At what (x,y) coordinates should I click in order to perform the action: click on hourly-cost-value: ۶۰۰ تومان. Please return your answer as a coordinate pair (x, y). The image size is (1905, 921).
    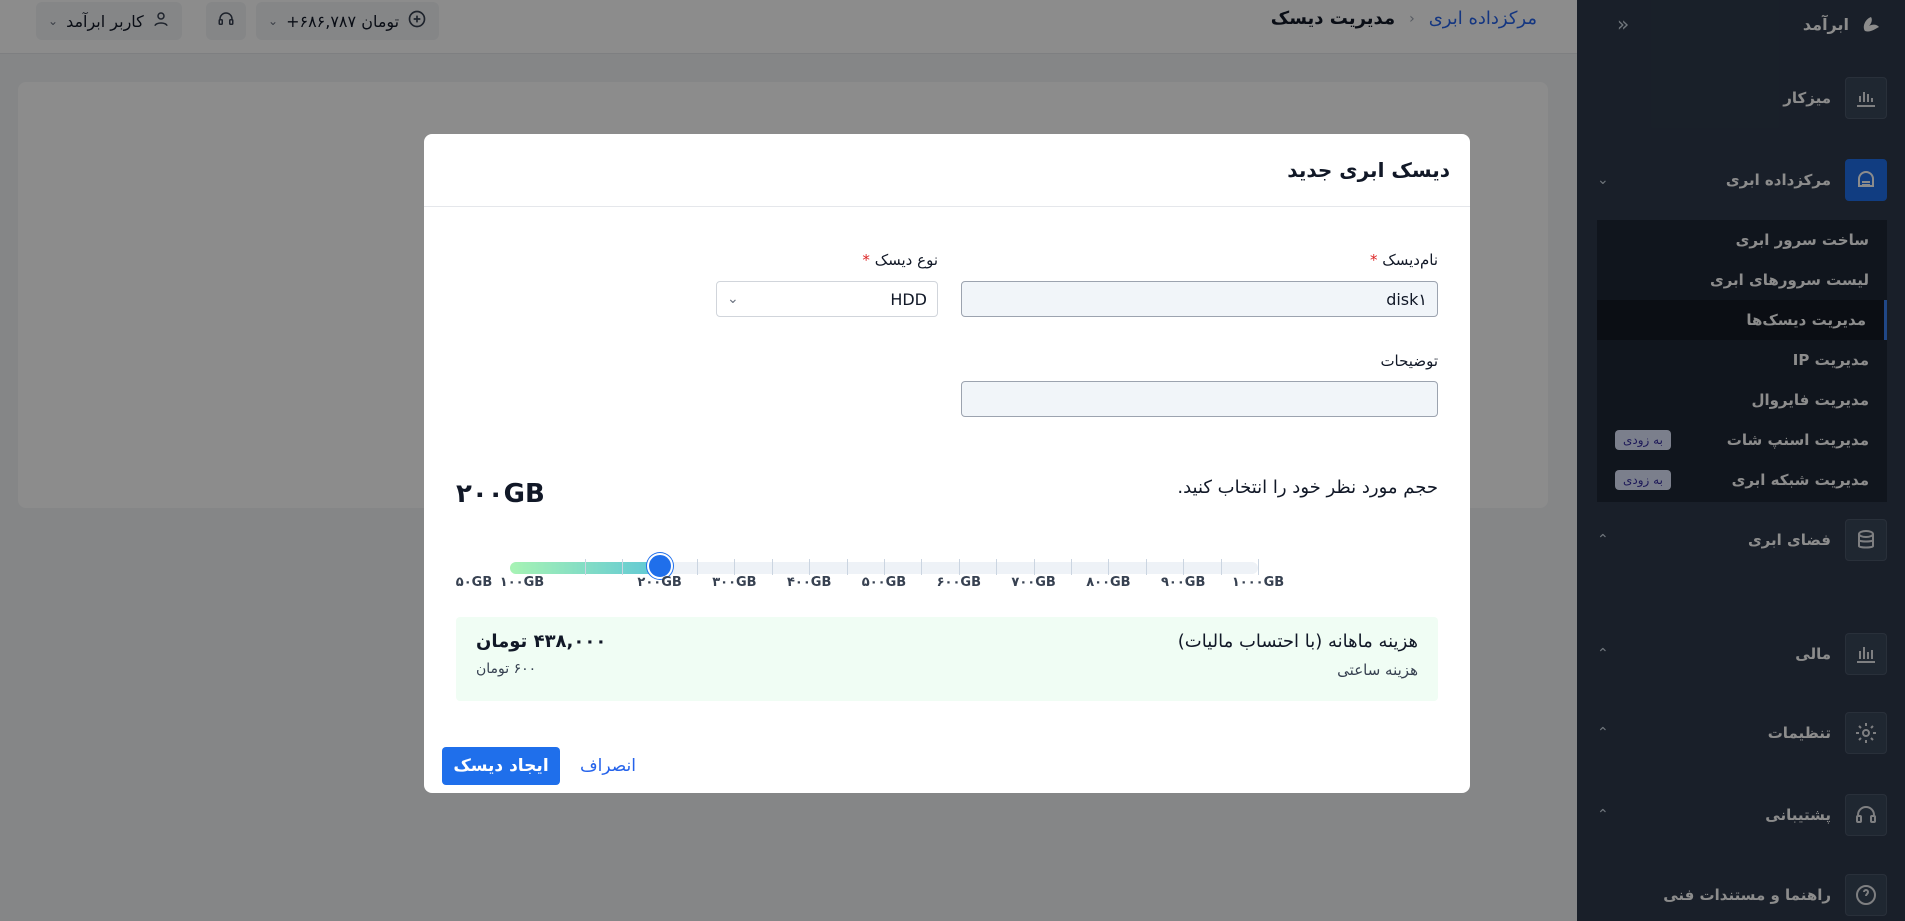
    Looking at the image, I should click on (506, 669).